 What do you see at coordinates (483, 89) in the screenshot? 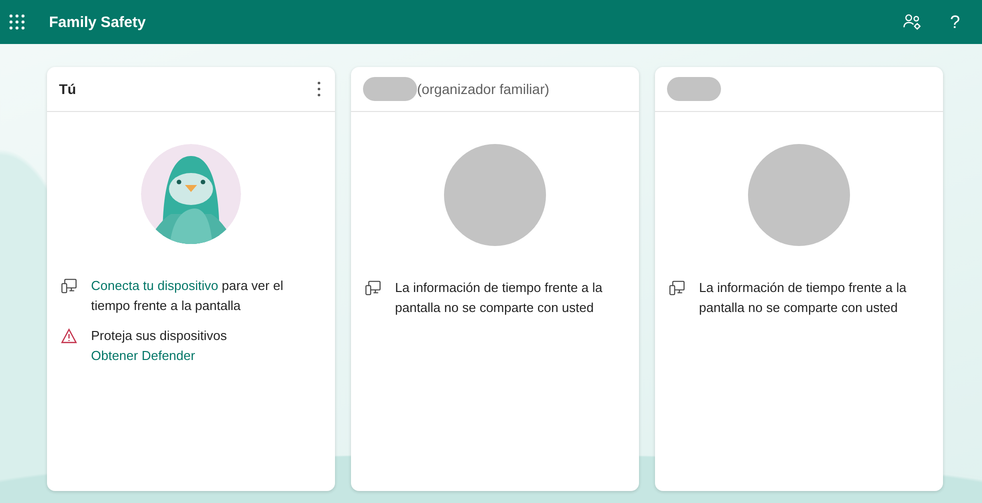
I see `card-title: (organizador familiar)` at bounding box center [483, 89].